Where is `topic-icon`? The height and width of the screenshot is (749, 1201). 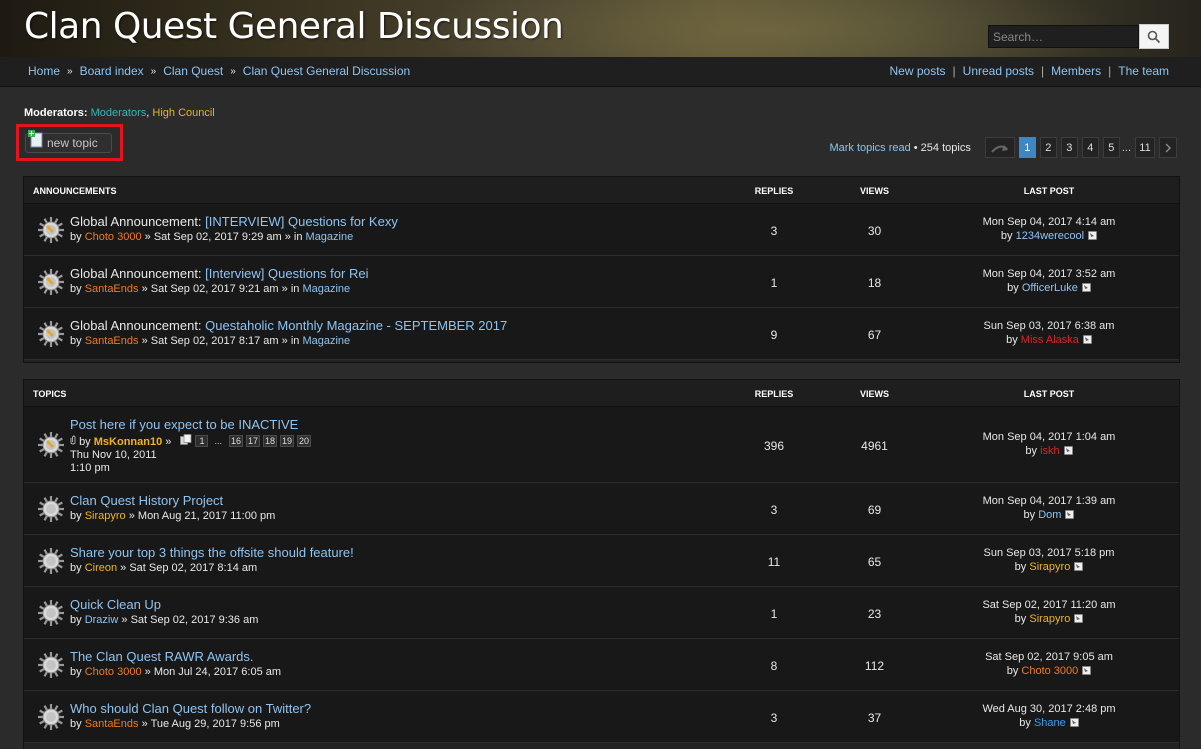
topic-icon is located at coordinates (51, 509).